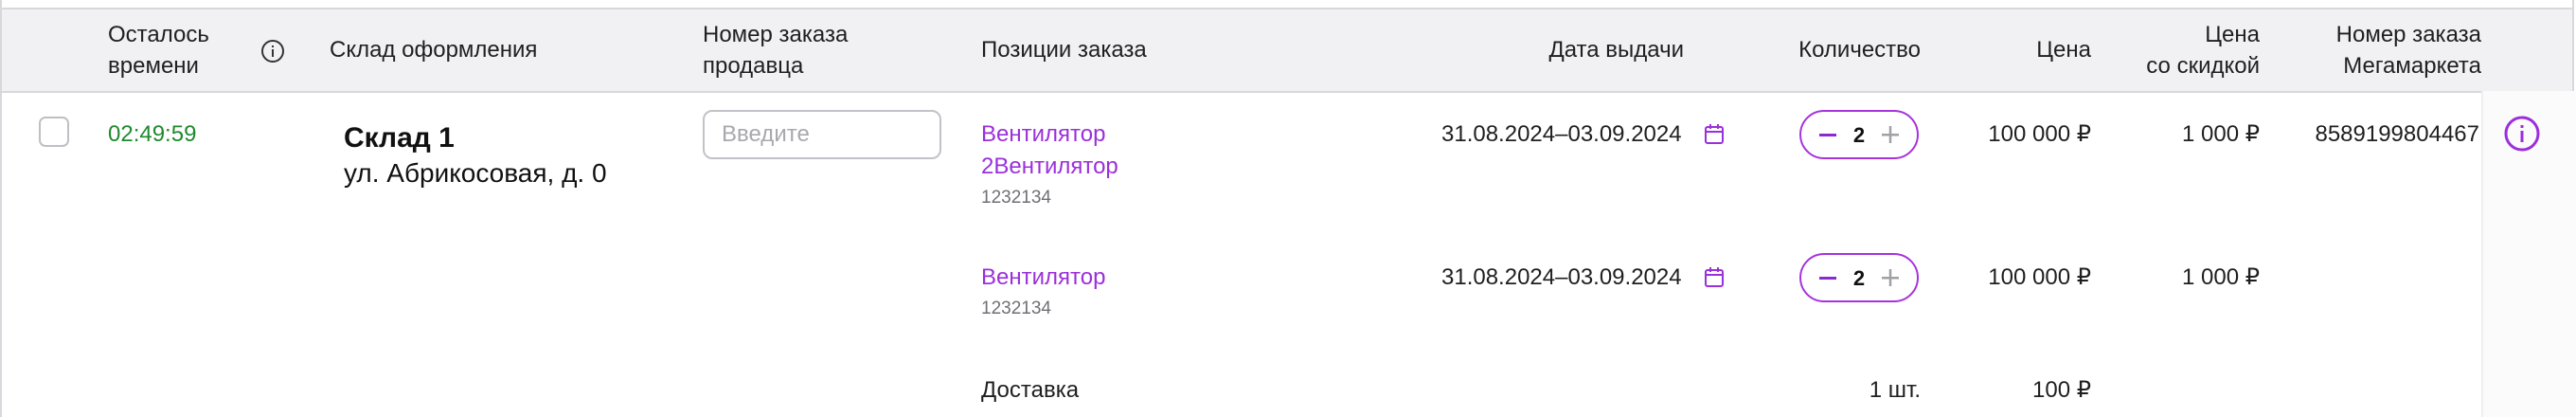 This screenshot has width=2576, height=417. I want to click on item-2-name: Вентилятор, so click(1043, 278).